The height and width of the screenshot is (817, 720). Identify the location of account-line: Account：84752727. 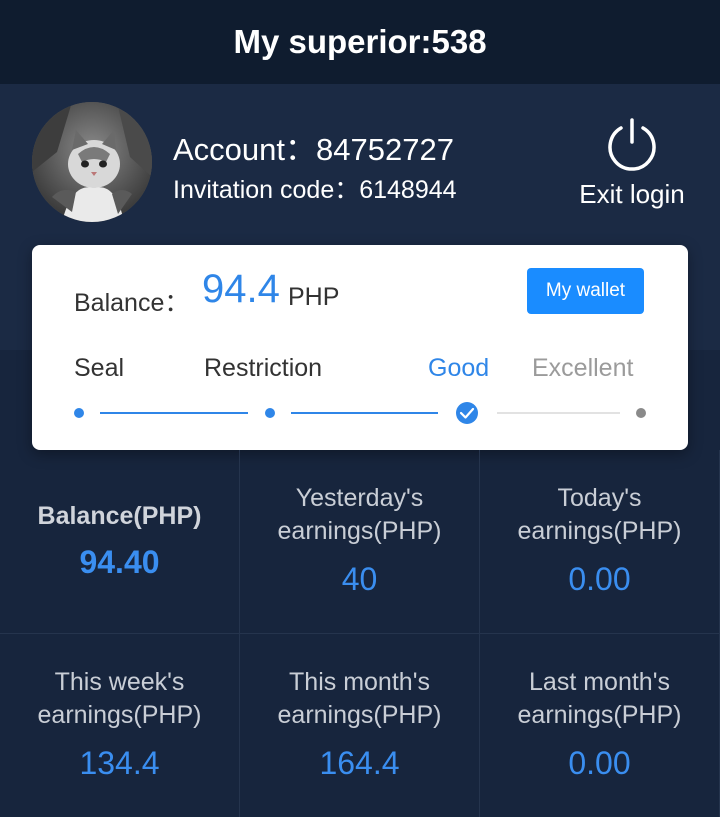
(313, 146).